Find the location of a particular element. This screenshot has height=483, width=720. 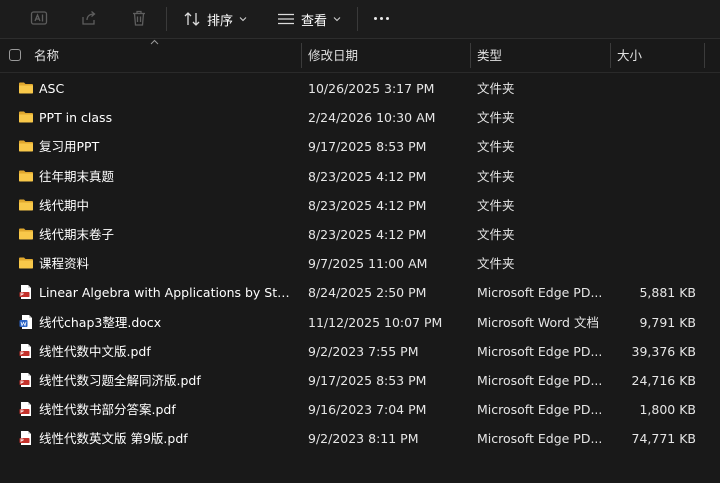

sort-button: 排序 is located at coordinates (215, 19).